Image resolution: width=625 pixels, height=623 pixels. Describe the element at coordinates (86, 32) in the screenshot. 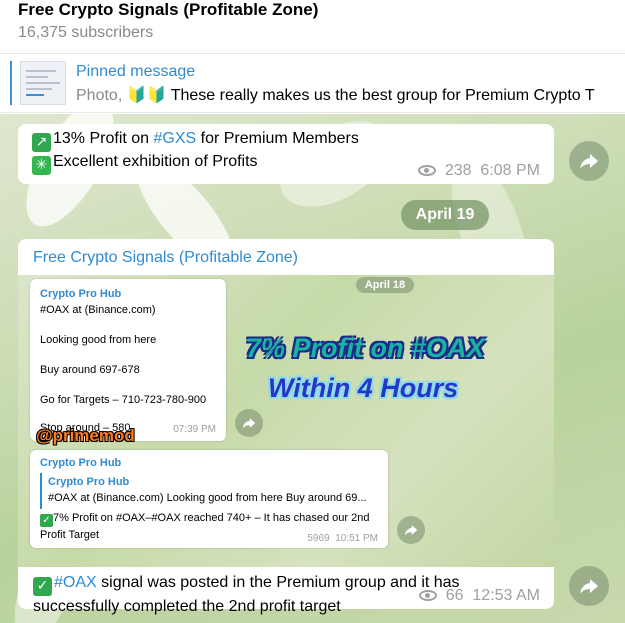

I see `subscriber-count: 16,375 subscribers` at that location.